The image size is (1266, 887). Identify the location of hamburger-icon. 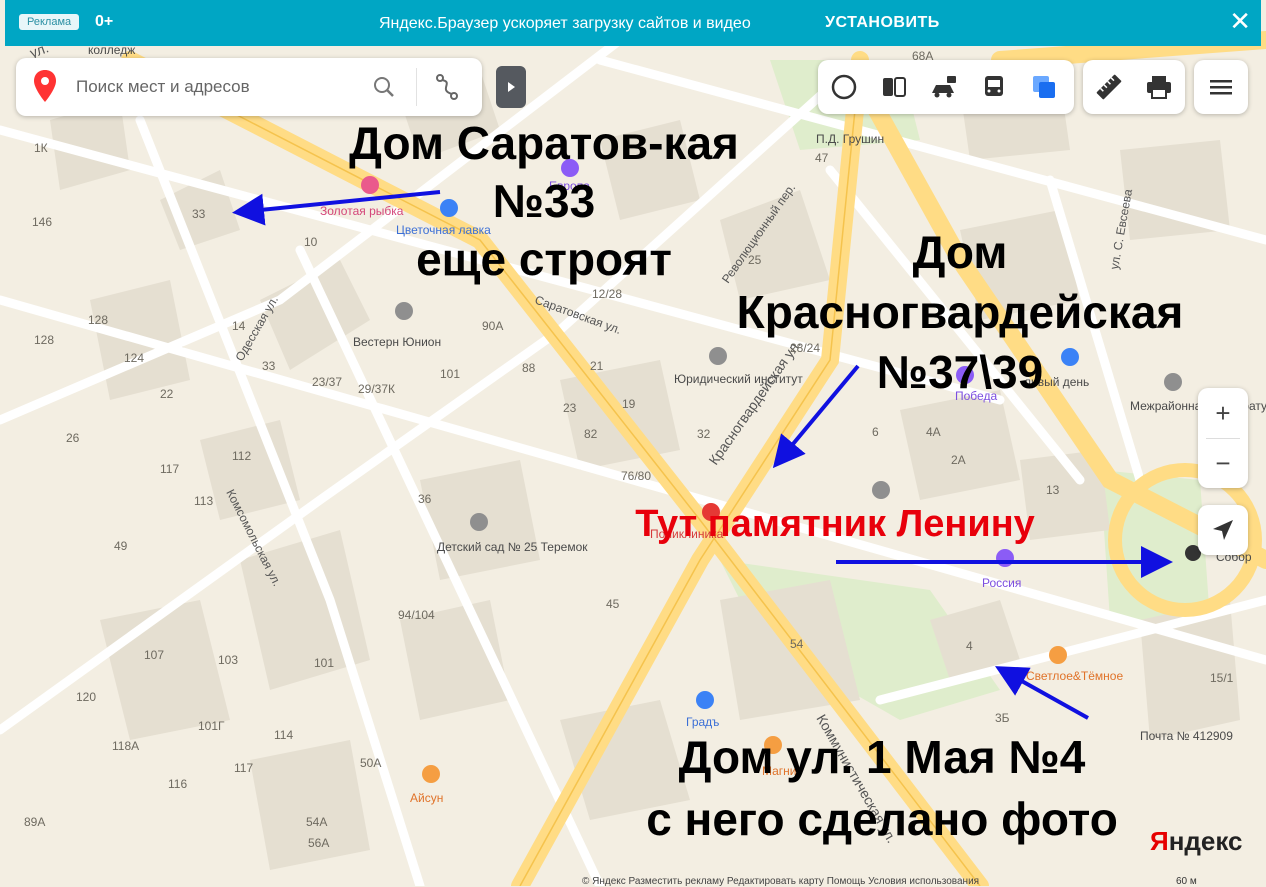
(1221, 87).